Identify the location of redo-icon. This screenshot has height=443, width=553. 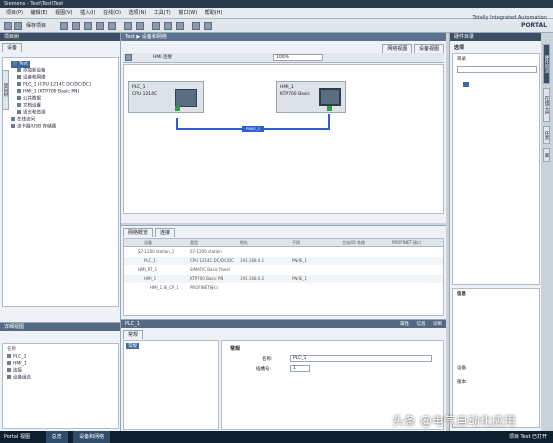
(140, 26).